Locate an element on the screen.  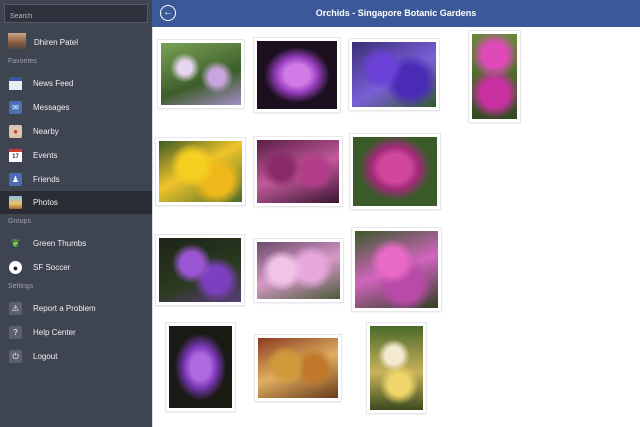
events-icon: 17 is located at coordinates (15, 155).